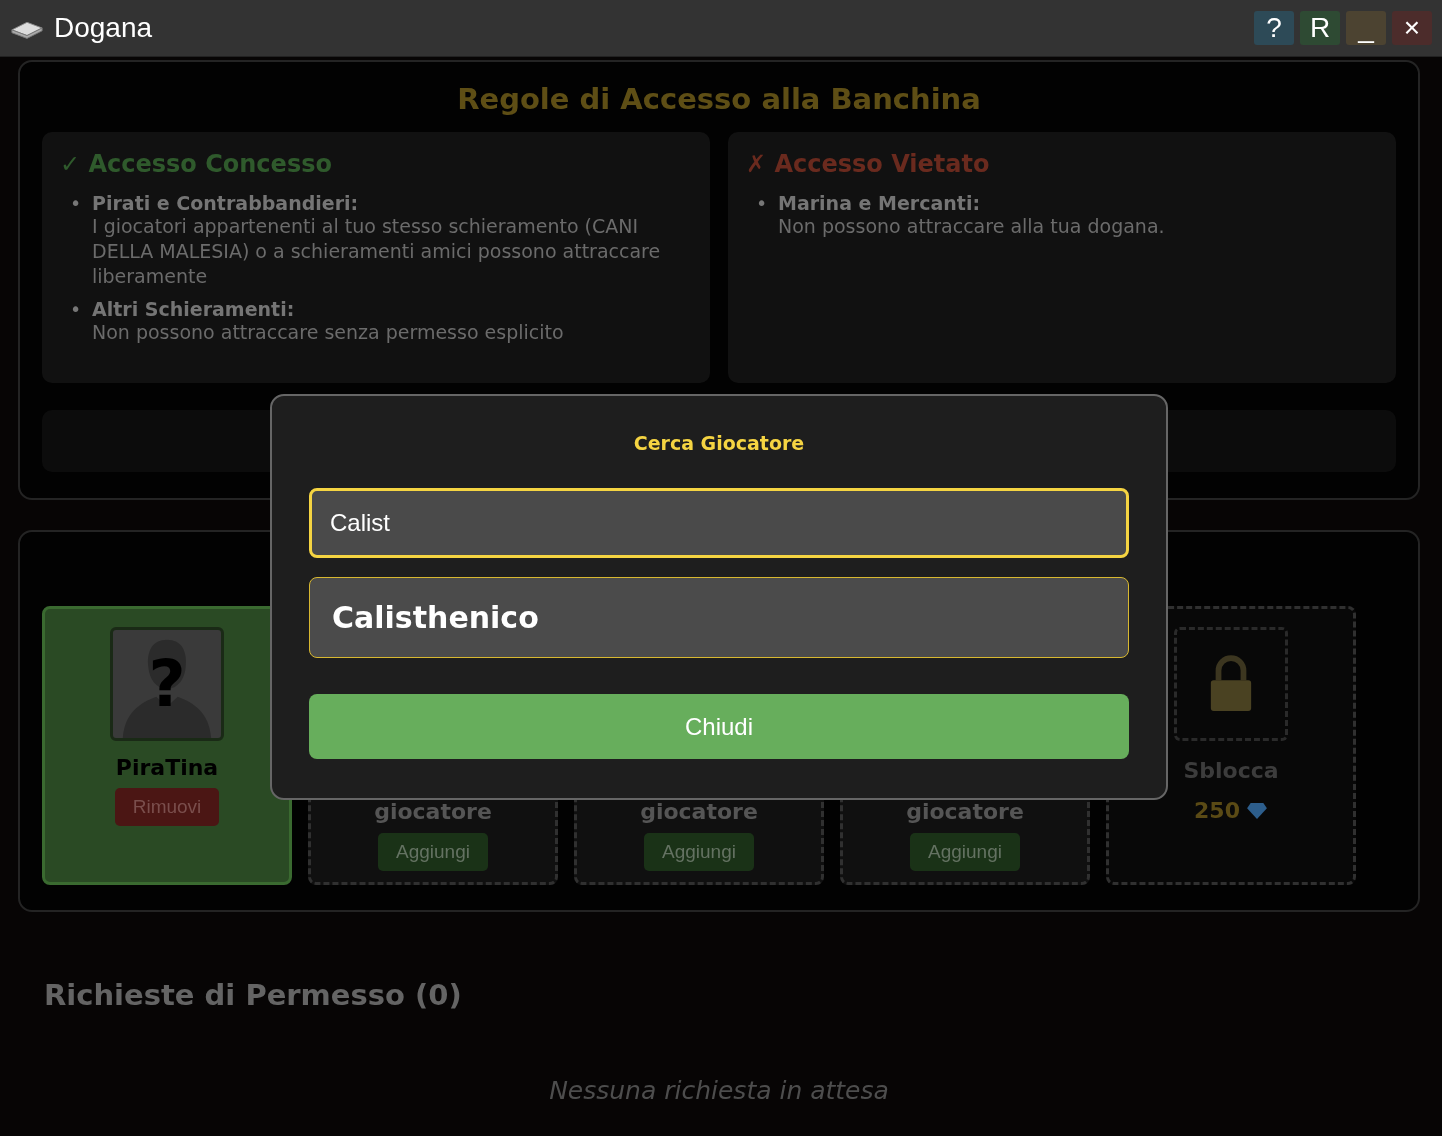 This screenshot has height=1136, width=1442. Describe the element at coordinates (103, 28) in the screenshot. I see `window-title: Dogana` at that location.